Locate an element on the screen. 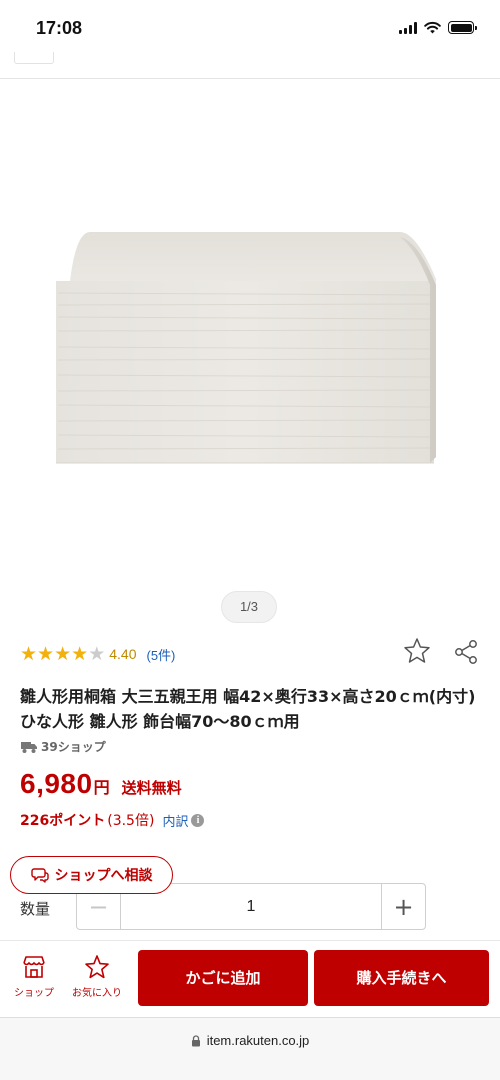 This screenshot has width=500, height=1080. truck-icon is located at coordinates (29, 747).